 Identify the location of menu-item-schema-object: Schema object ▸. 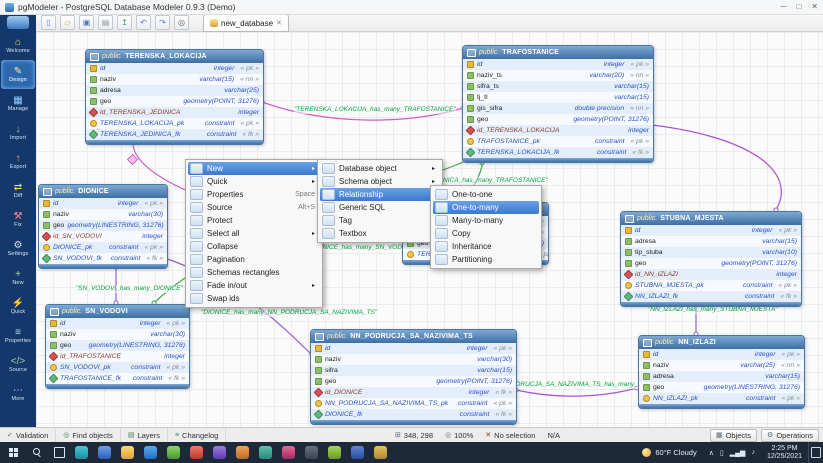
(380, 181).